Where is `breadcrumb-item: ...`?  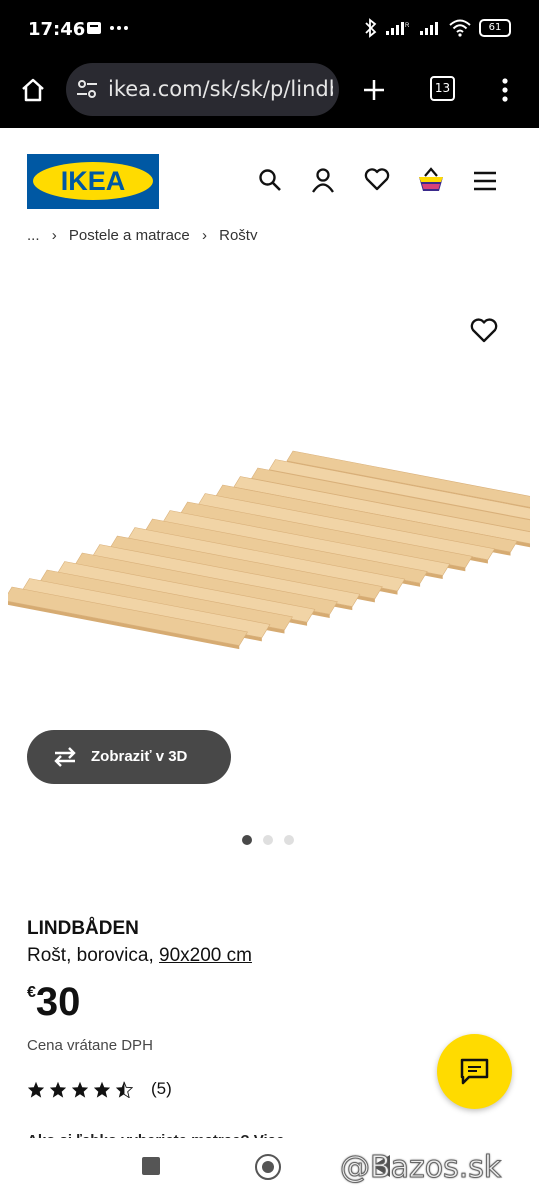
breadcrumb-item: ... is located at coordinates (33, 233).